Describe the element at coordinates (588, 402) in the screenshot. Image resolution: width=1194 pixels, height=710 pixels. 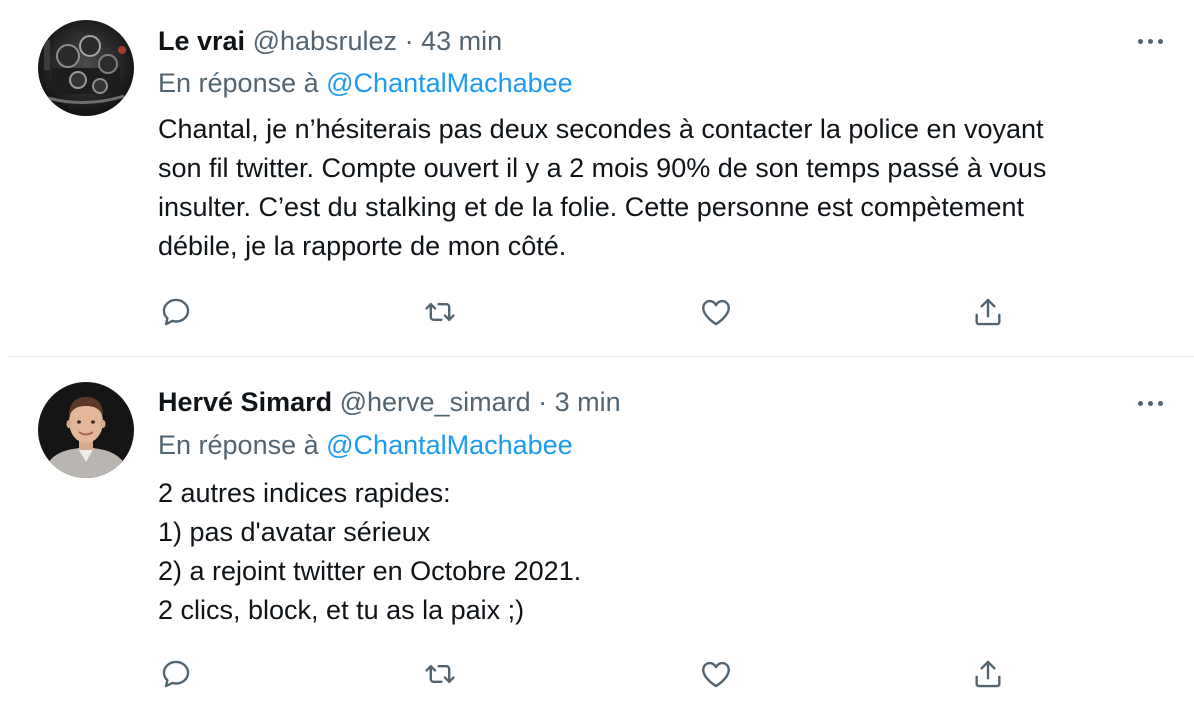
I see `timestamp: 3 min` at that location.